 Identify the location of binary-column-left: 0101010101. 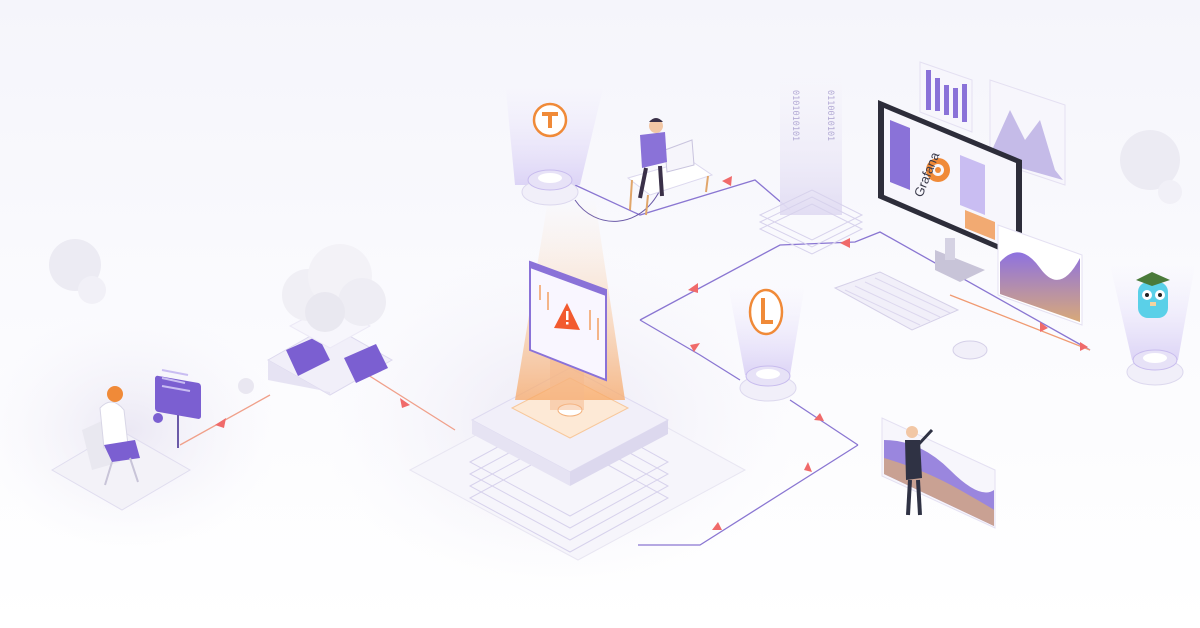
(795, 115).